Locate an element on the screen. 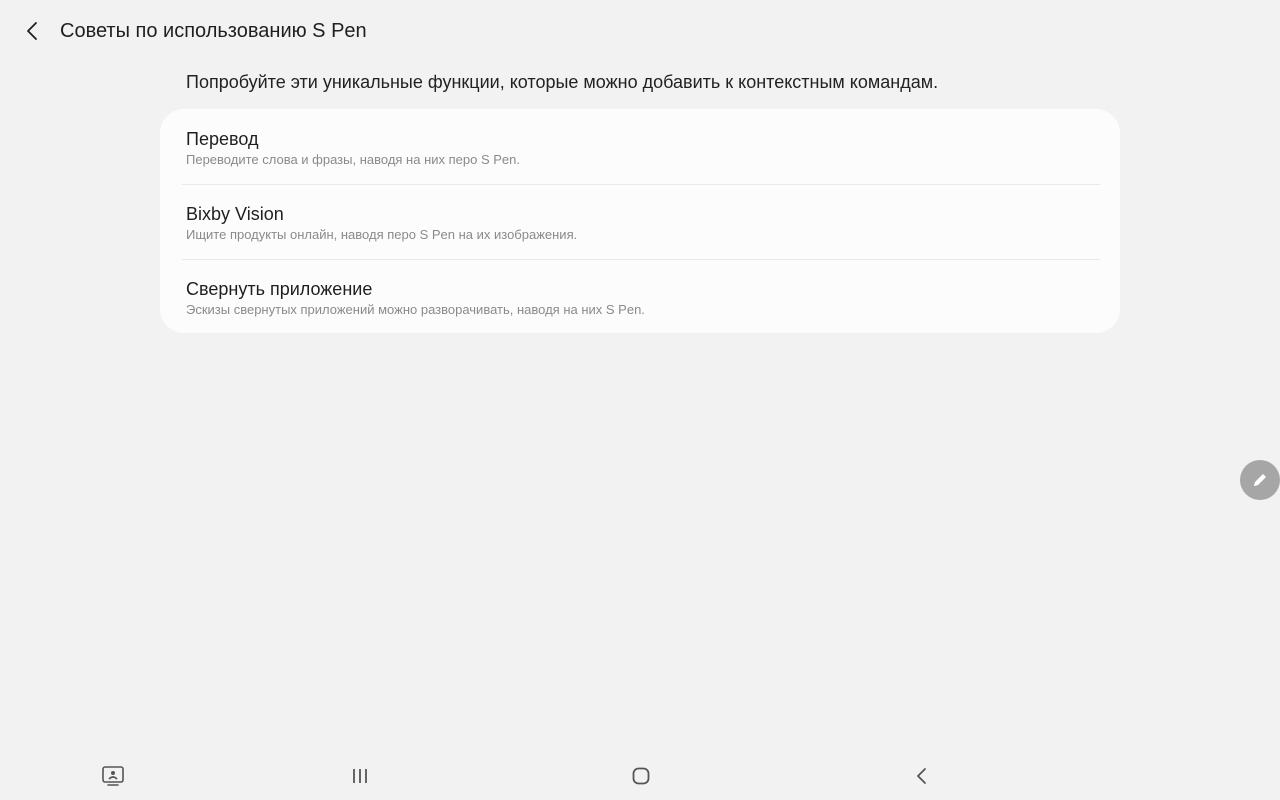 Image resolution: width=1280 pixels, height=800 pixels. screenshot-keyboard-icon is located at coordinates (113, 776).